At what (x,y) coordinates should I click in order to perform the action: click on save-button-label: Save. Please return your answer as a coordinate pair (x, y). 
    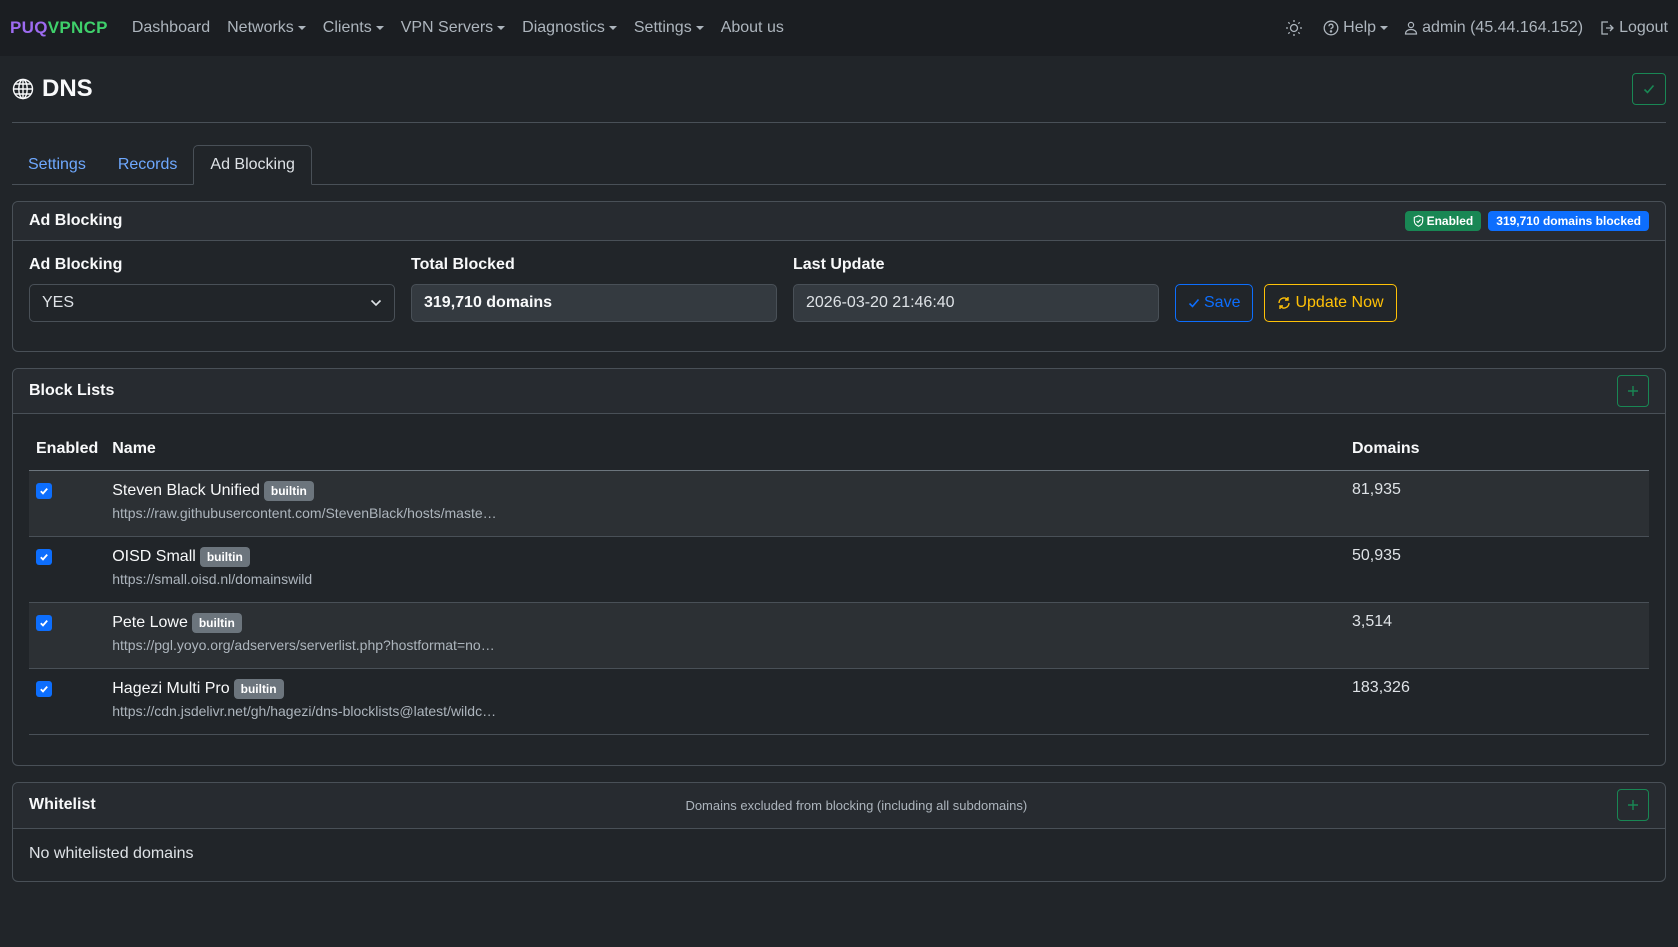
    Looking at the image, I should click on (1222, 302).